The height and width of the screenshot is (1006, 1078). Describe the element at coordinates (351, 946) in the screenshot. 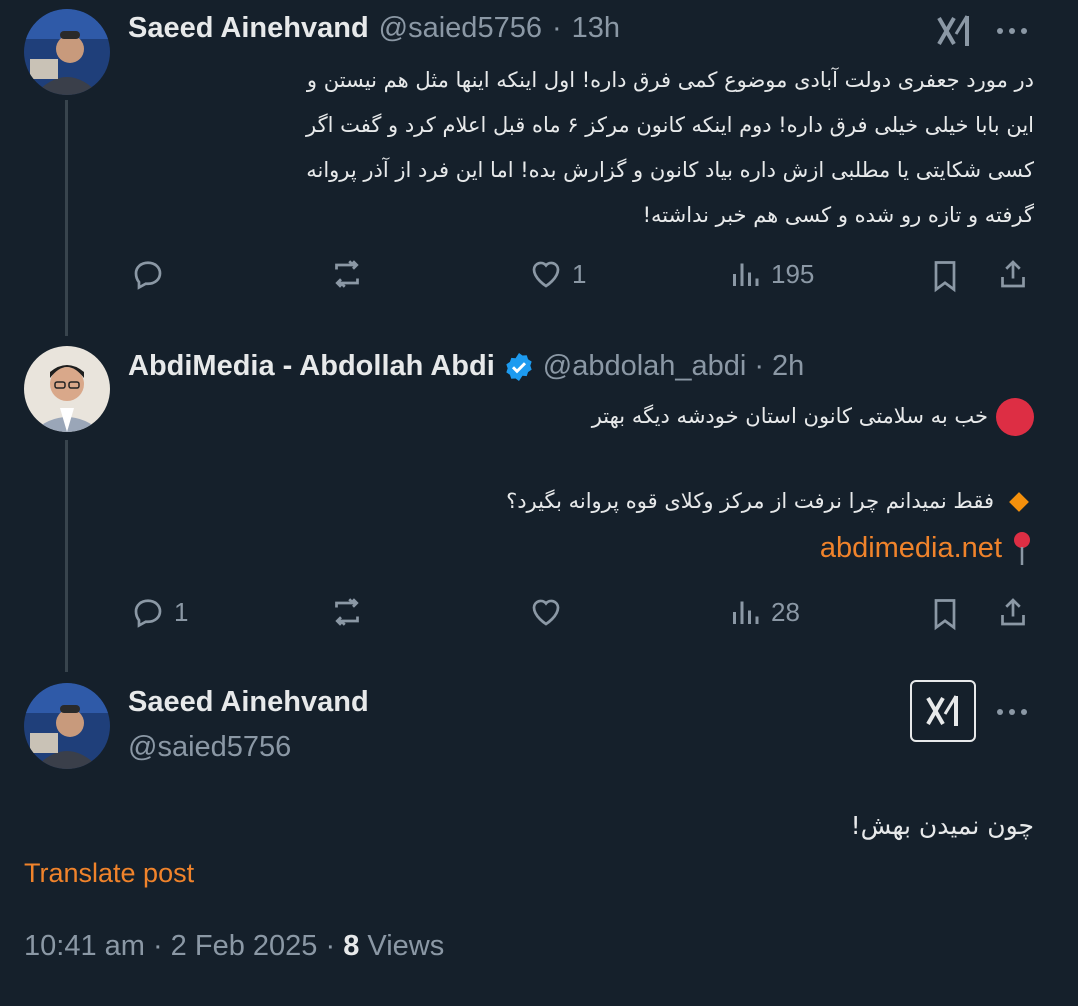

I see `views-count: 8` at that location.